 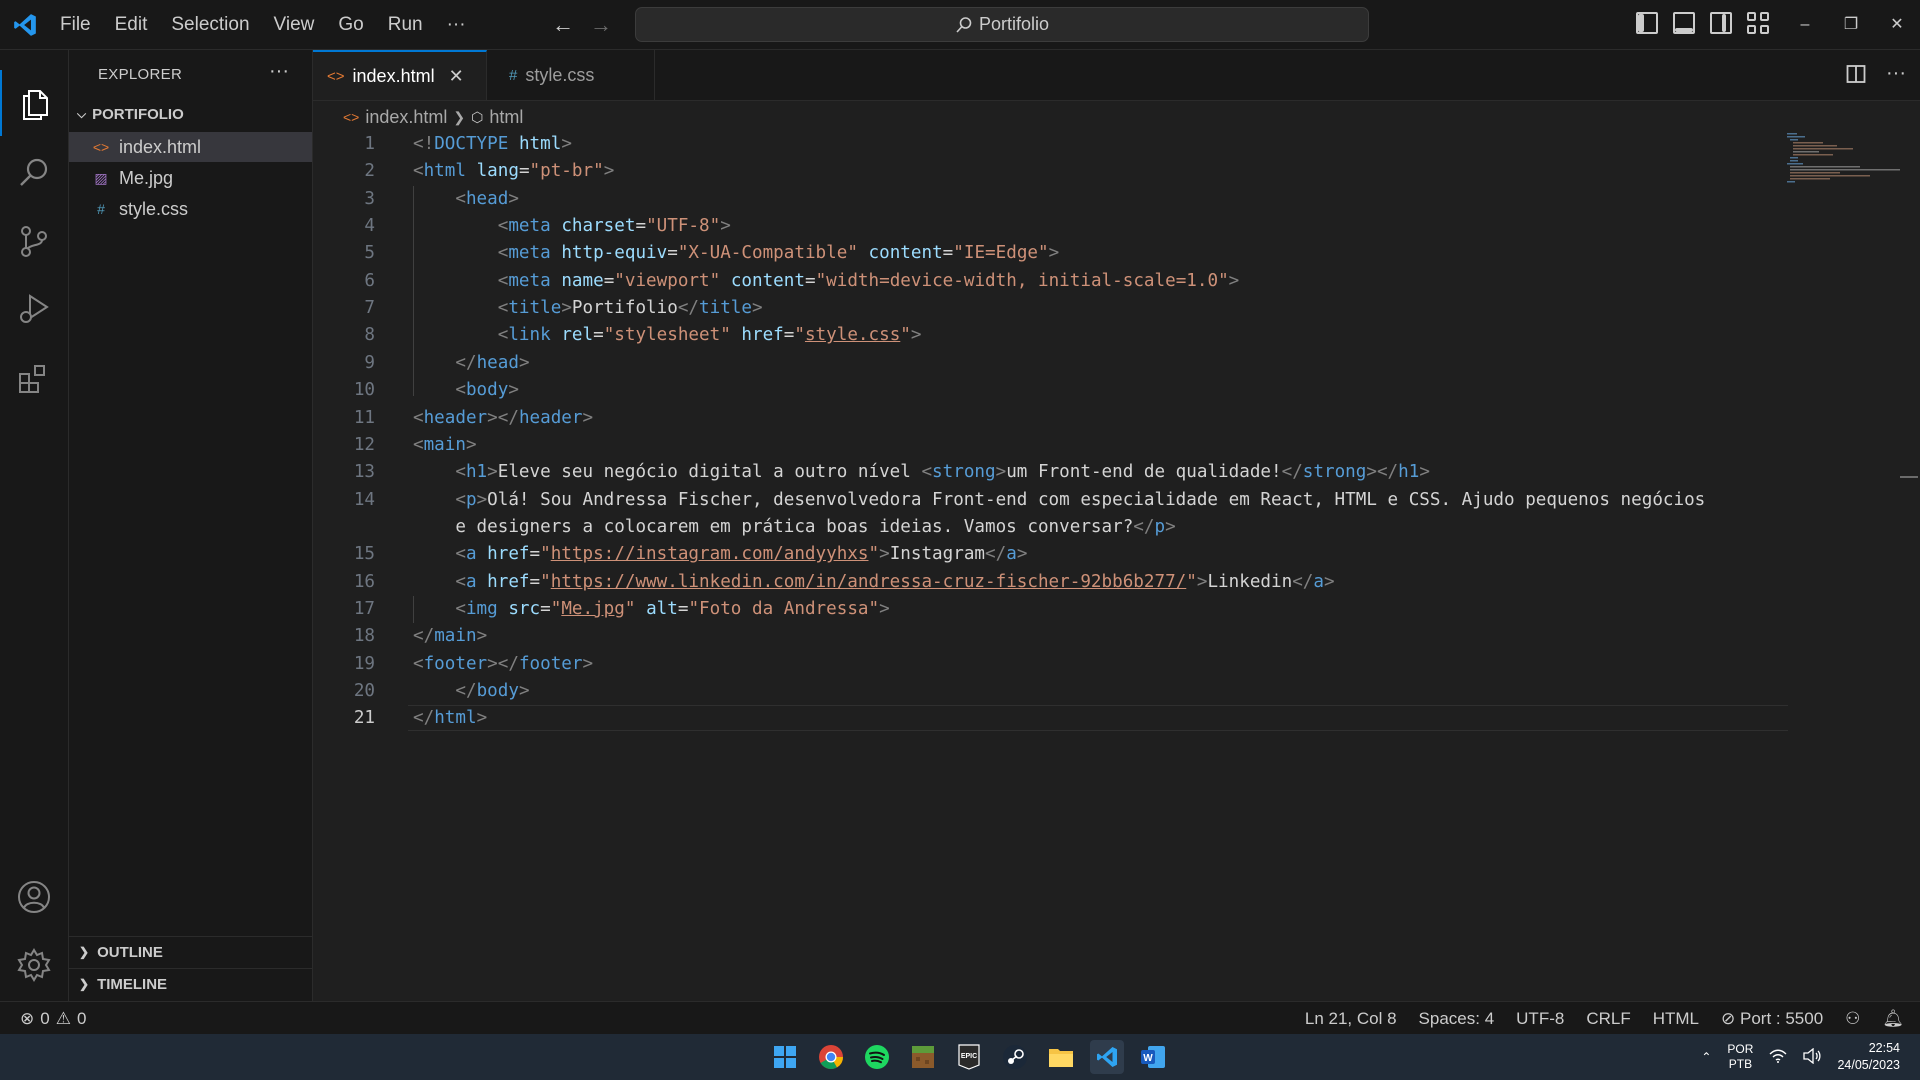 I want to click on tab-label: style.css, so click(x=560, y=74).